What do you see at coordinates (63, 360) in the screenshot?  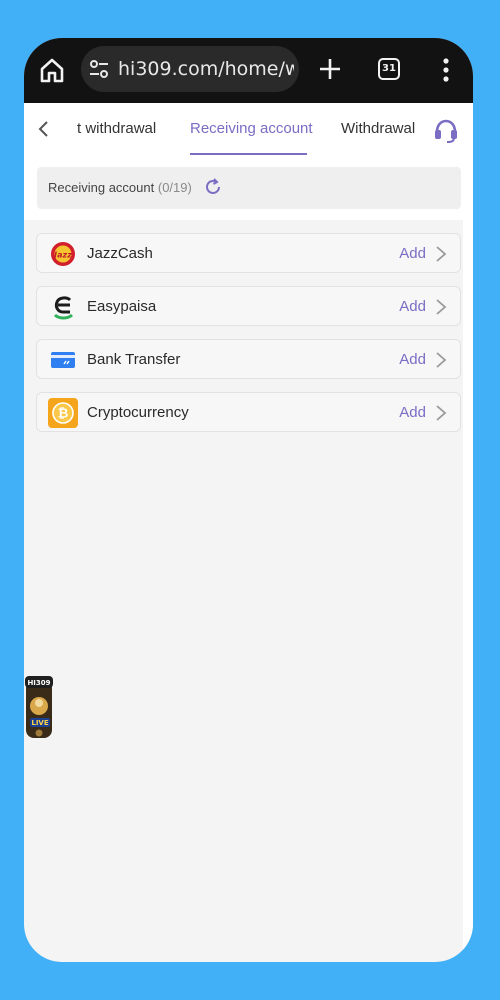 I see `bank-card-icon` at bounding box center [63, 360].